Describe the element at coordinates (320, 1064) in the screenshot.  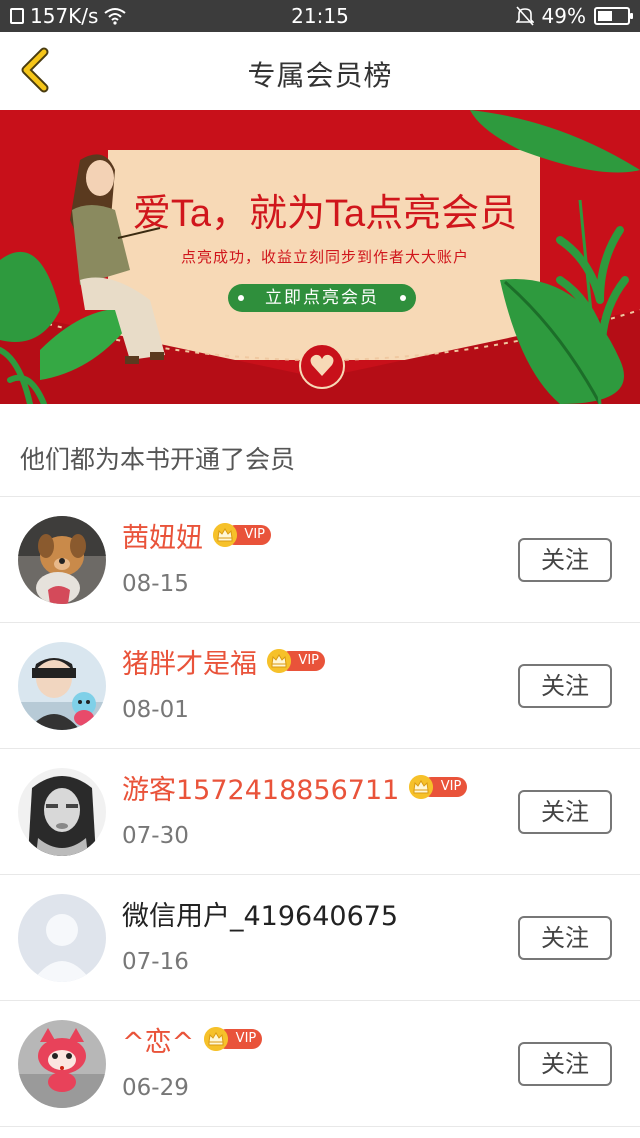
I see `list-item: ^恋^ VIP 06-29 关注` at that location.